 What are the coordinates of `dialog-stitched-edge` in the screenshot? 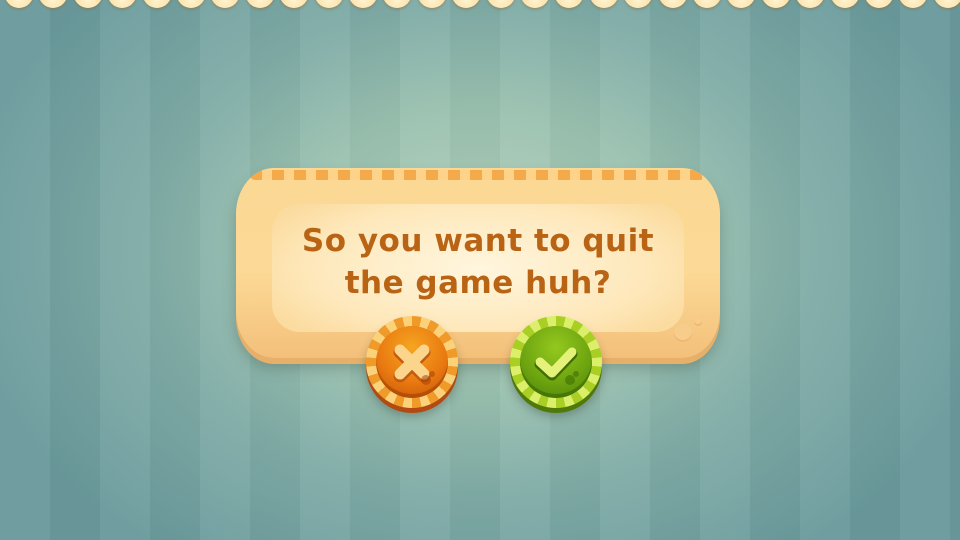 It's located at (478, 175).